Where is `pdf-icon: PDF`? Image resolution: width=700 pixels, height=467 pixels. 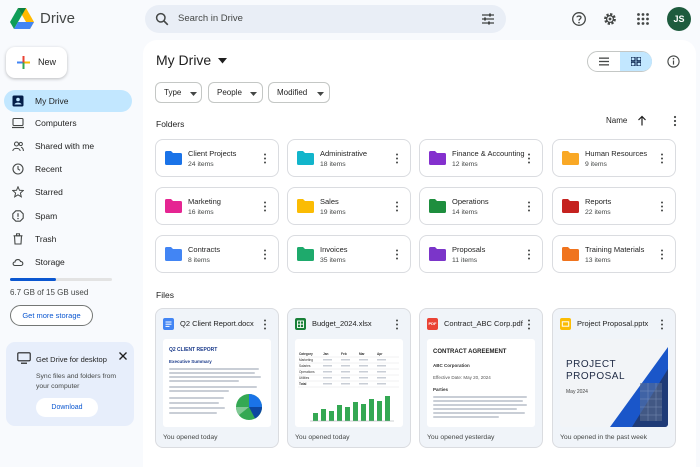
pdf-icon: PDF is located at coordinates (432, 324).